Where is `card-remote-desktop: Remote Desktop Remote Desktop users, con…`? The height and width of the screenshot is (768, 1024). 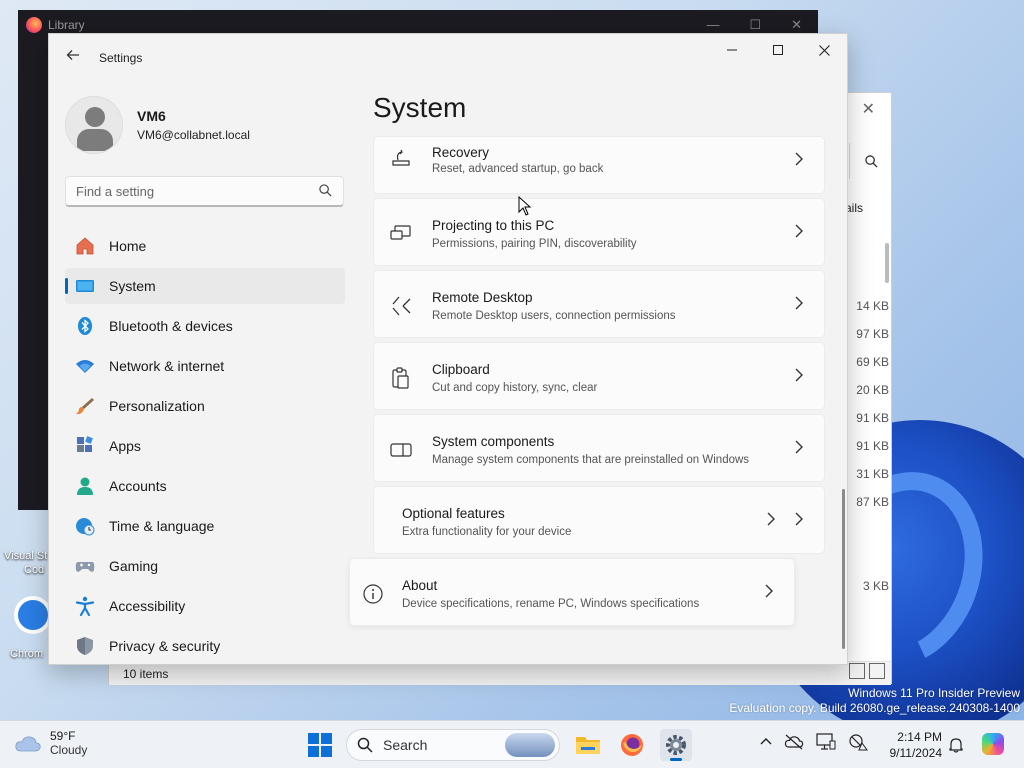 card-remote-desktop: Remote Desktop Remote Desktop users, con… is located at coordinates (599, 304).